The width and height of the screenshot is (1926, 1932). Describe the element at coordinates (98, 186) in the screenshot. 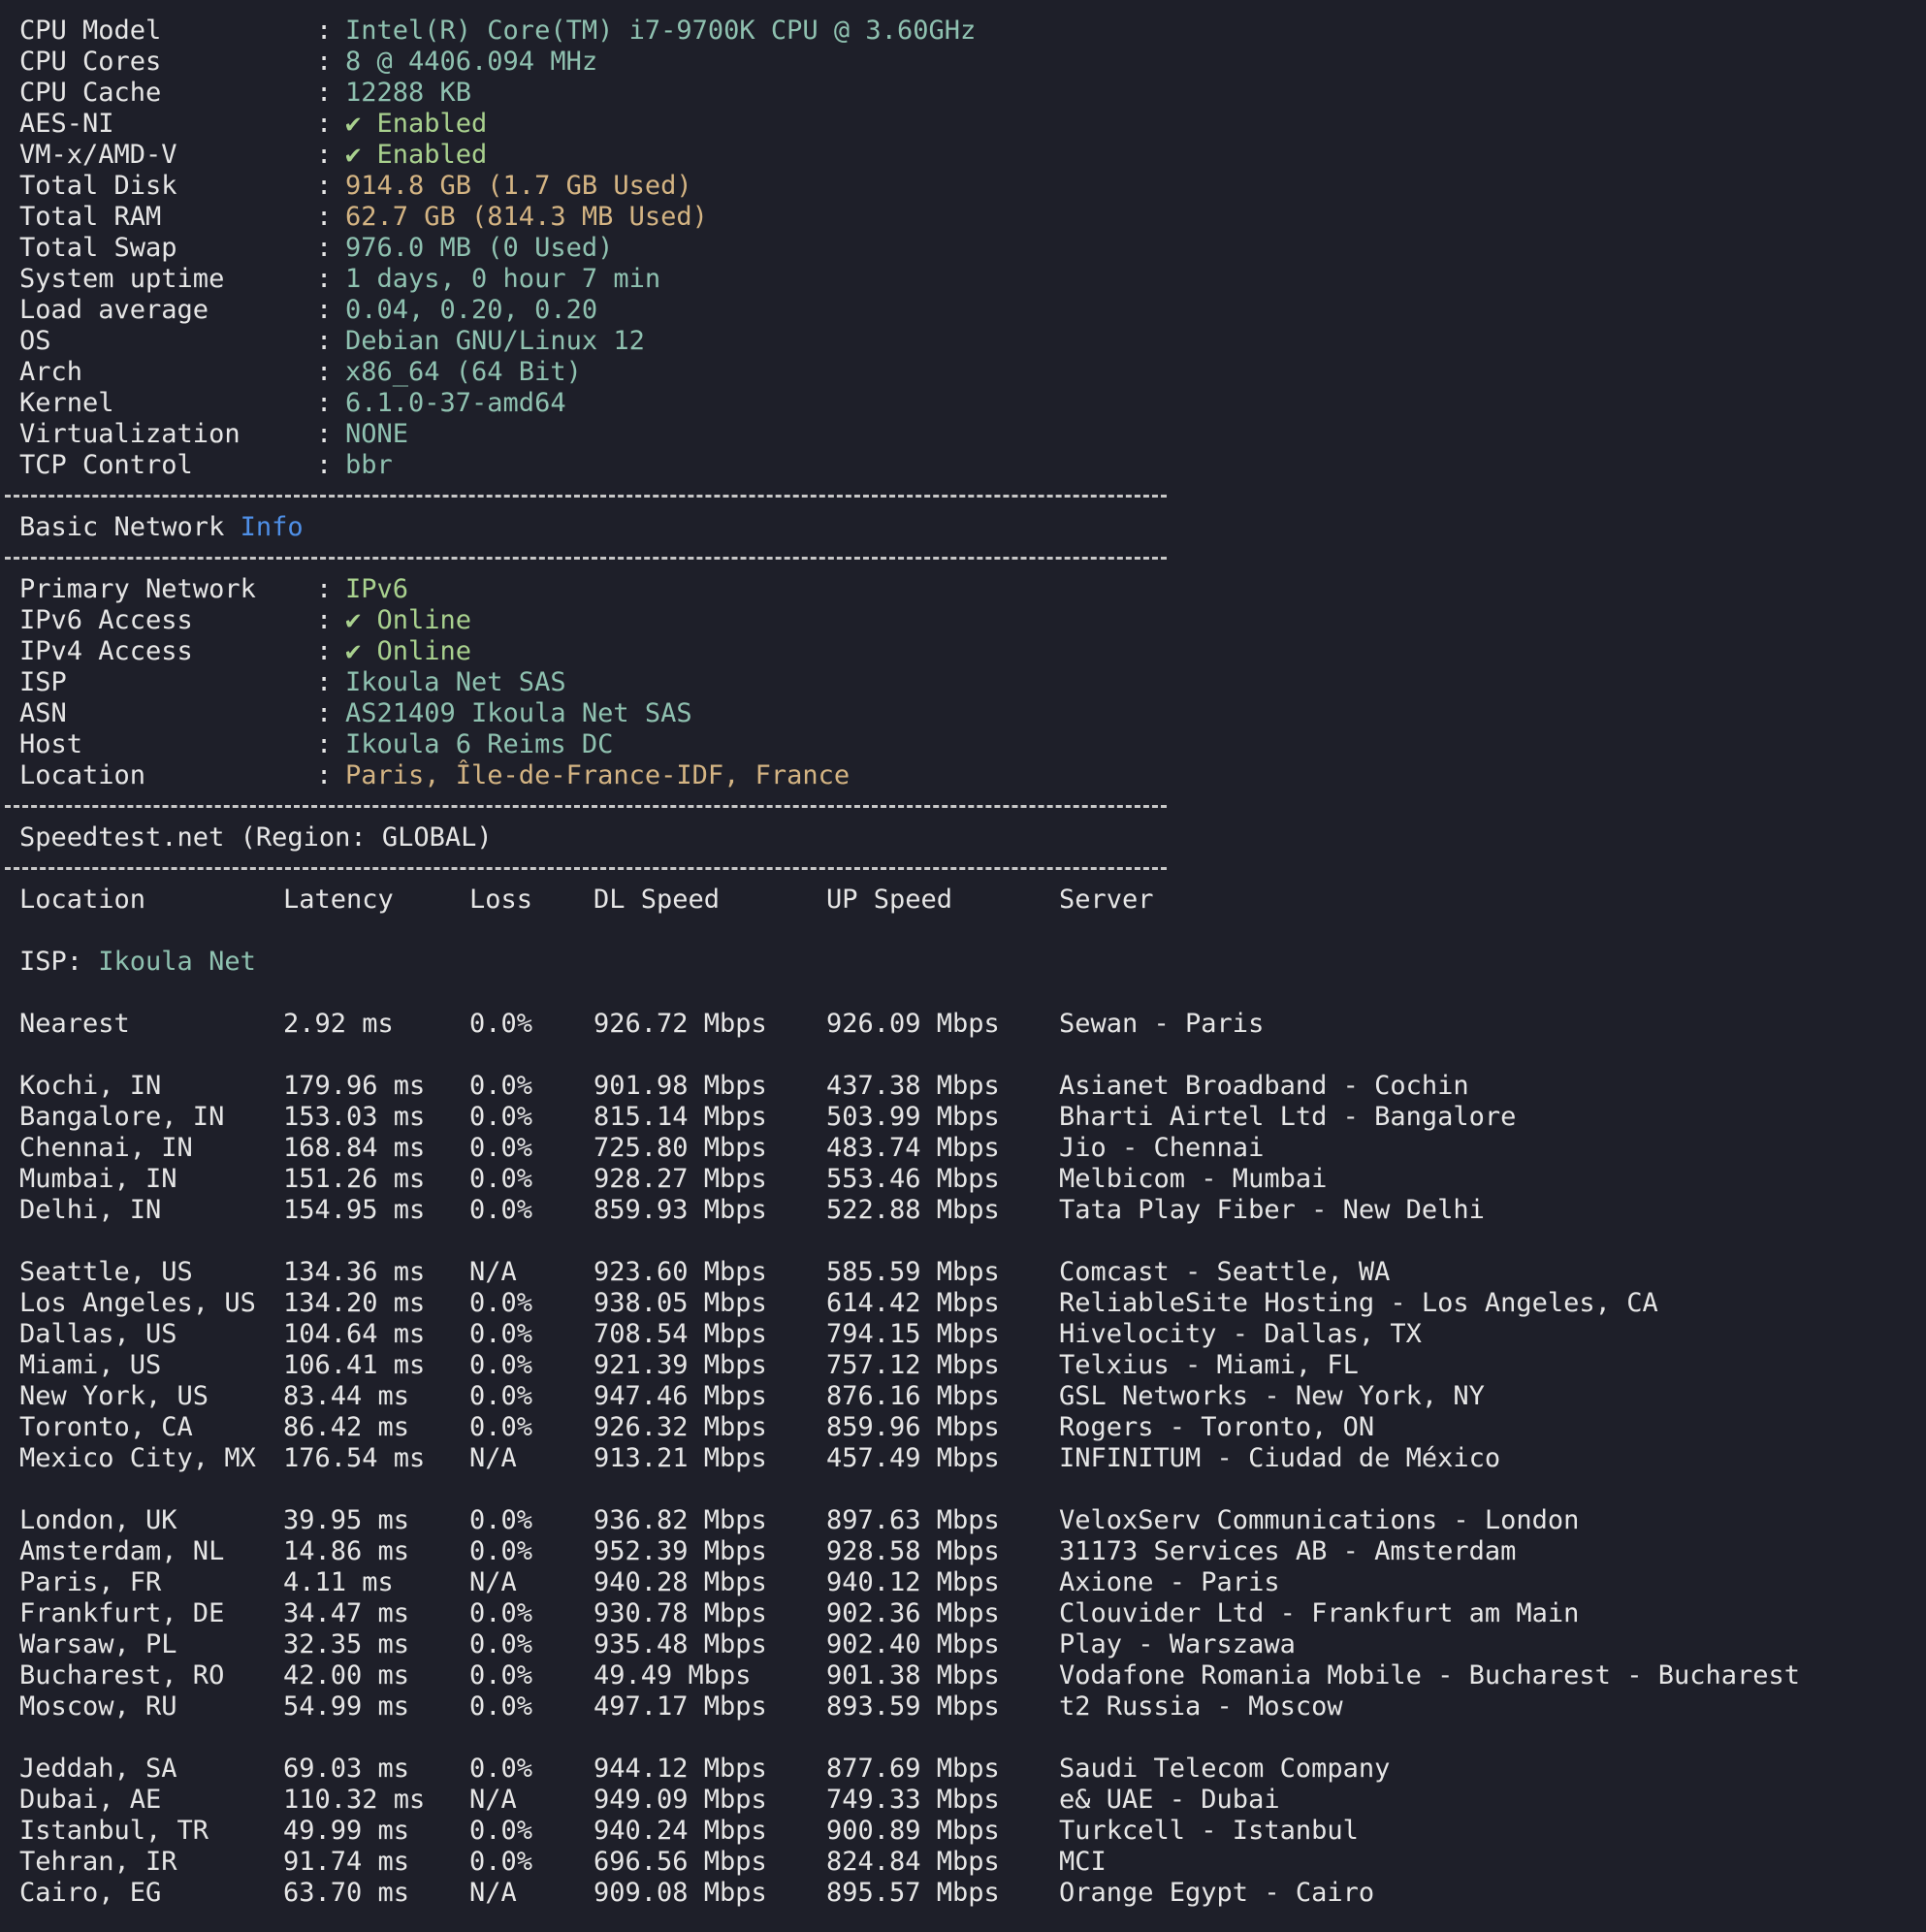

I see `system-label: Total Disk` at that location.